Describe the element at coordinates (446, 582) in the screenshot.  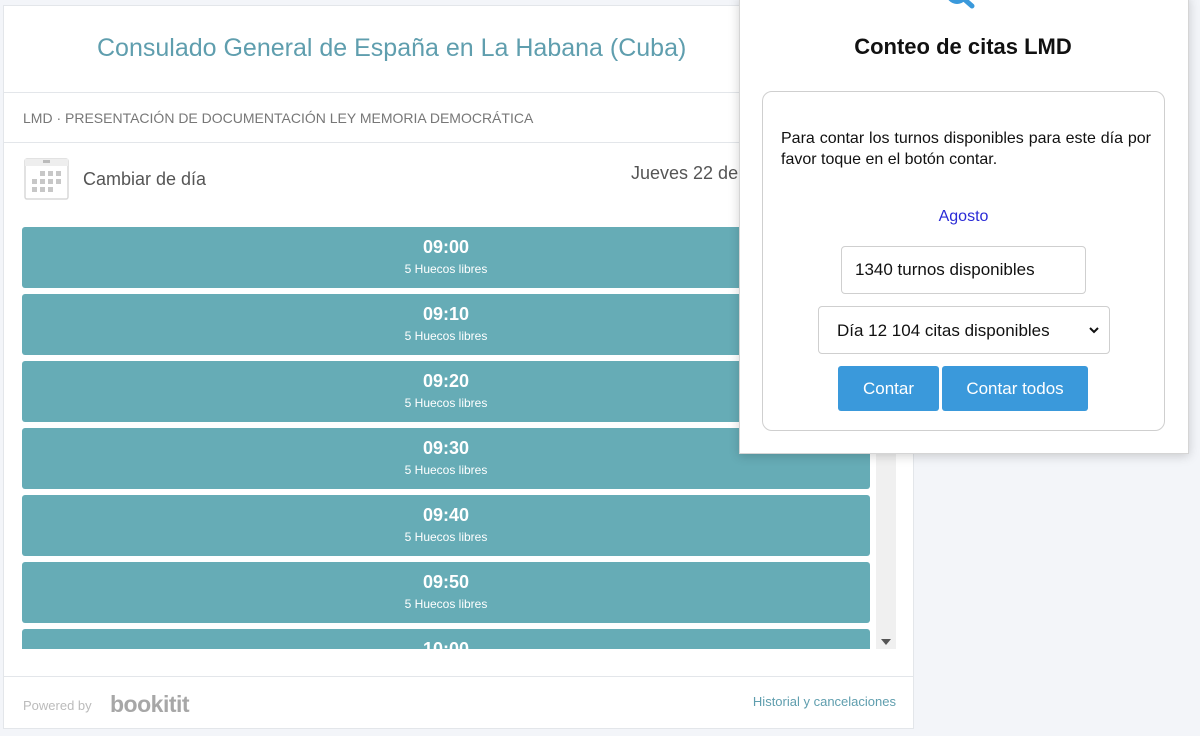
I see `slot-time: 09:50` at that location.